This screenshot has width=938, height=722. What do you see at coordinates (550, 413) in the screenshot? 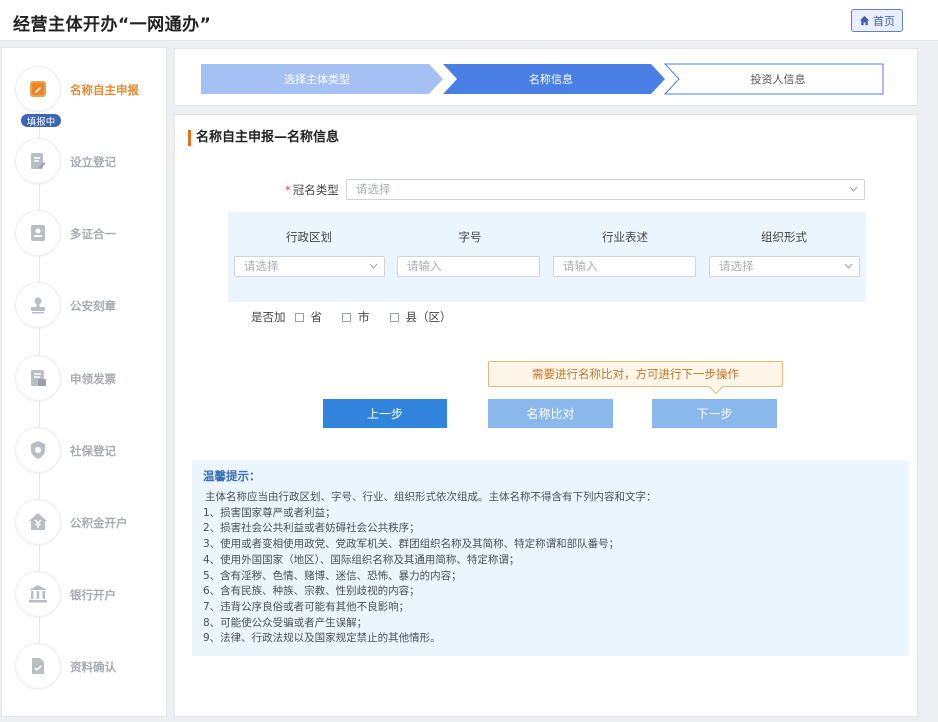
I see `name-compare-button: 名称比对` at bounding box center [550, 413].